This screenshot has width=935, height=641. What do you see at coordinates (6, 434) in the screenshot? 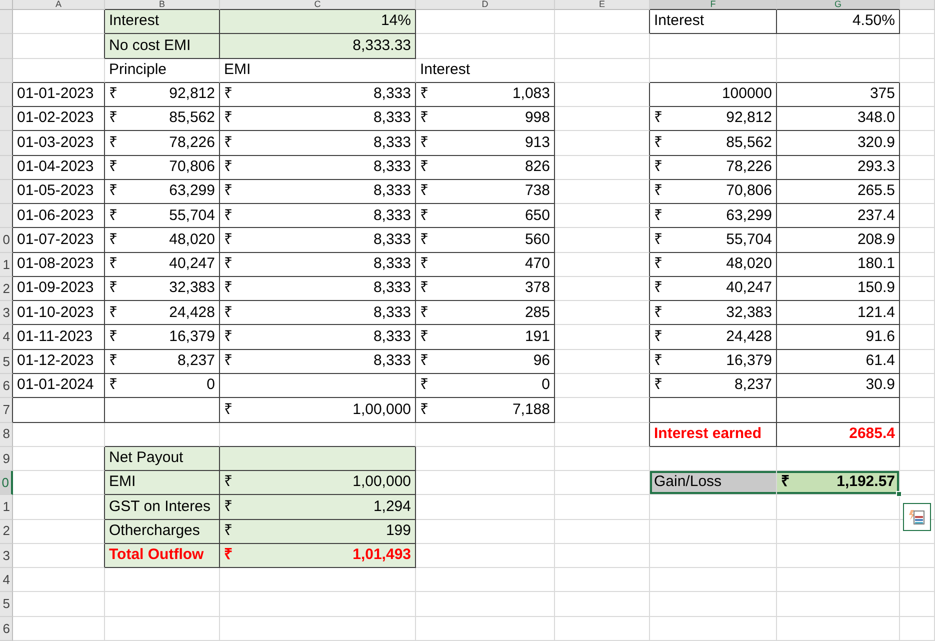
I see `row-header: 8` at bounding box center [6, 434].